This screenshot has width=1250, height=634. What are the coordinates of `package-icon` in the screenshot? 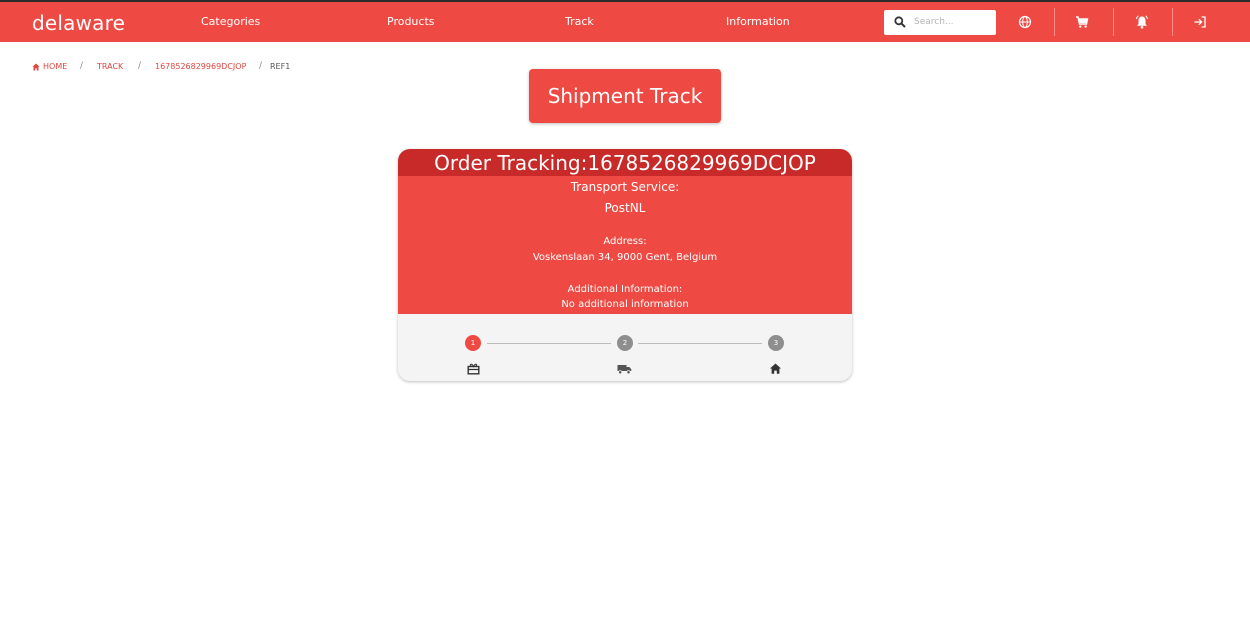 It's located at (473, 369).